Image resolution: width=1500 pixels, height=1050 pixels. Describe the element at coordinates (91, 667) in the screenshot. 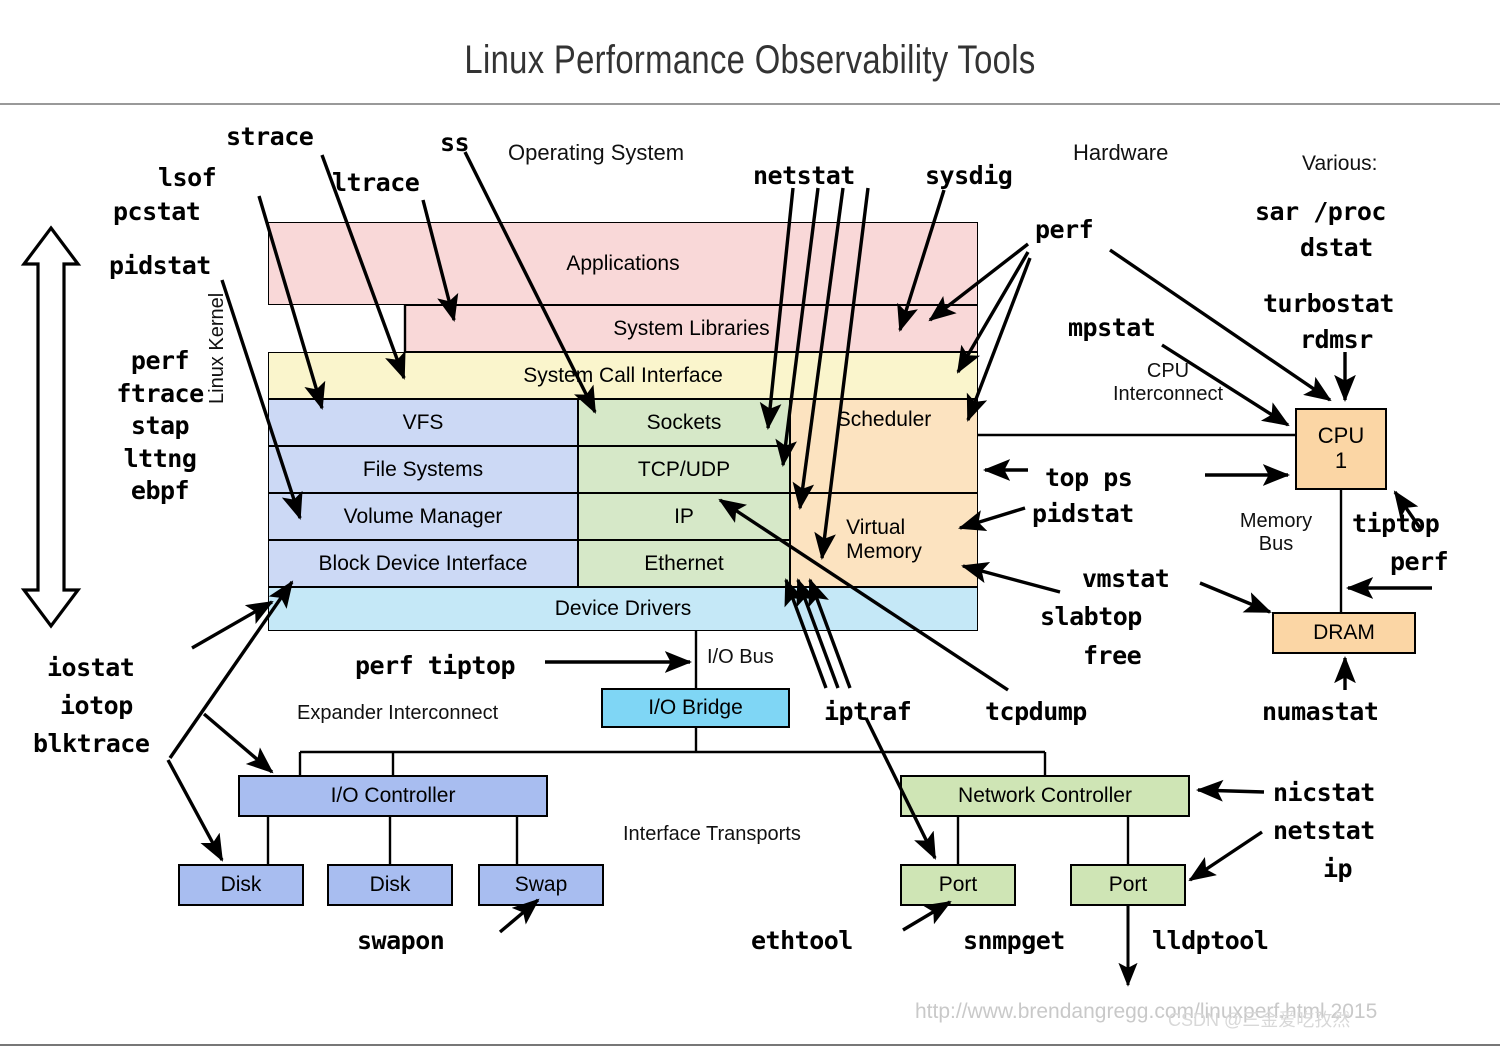

I see `tool-iostat: iostat` at that location.